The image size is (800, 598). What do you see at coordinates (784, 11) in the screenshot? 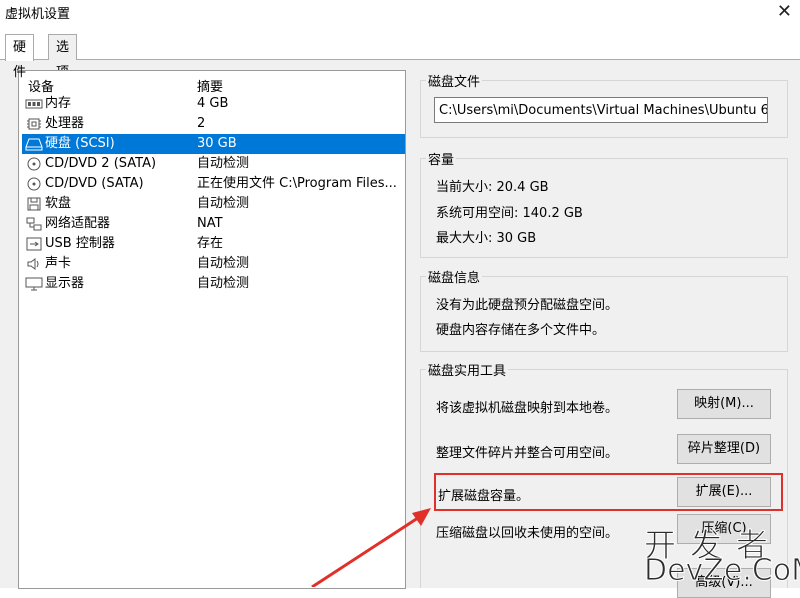
I see `close-icon: ✕` at bounding box center [784, 11].